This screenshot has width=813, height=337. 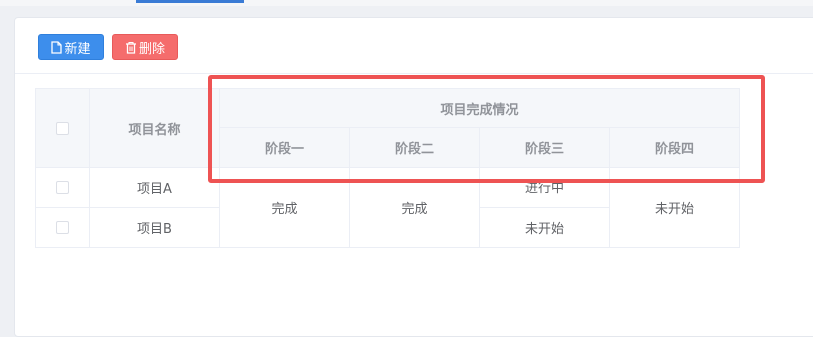 I want to click on header-stage-3: 阶段三, so click(x=544, y=147).